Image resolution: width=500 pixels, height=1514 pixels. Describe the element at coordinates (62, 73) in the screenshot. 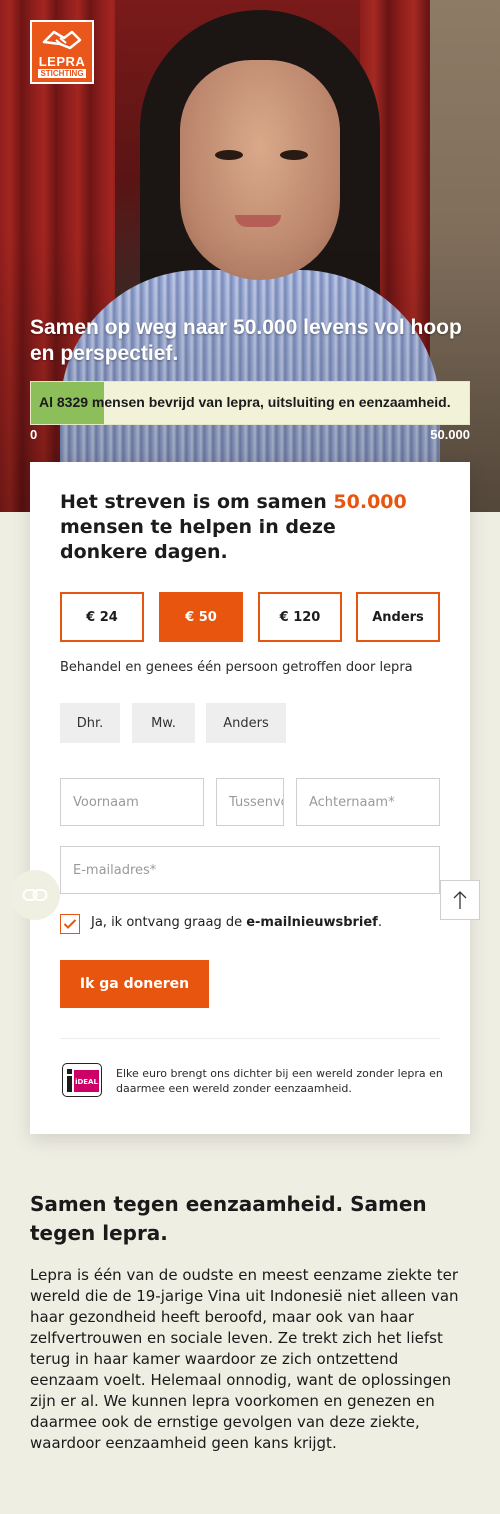

I see `logo-subtext: STICHTING` at that location.